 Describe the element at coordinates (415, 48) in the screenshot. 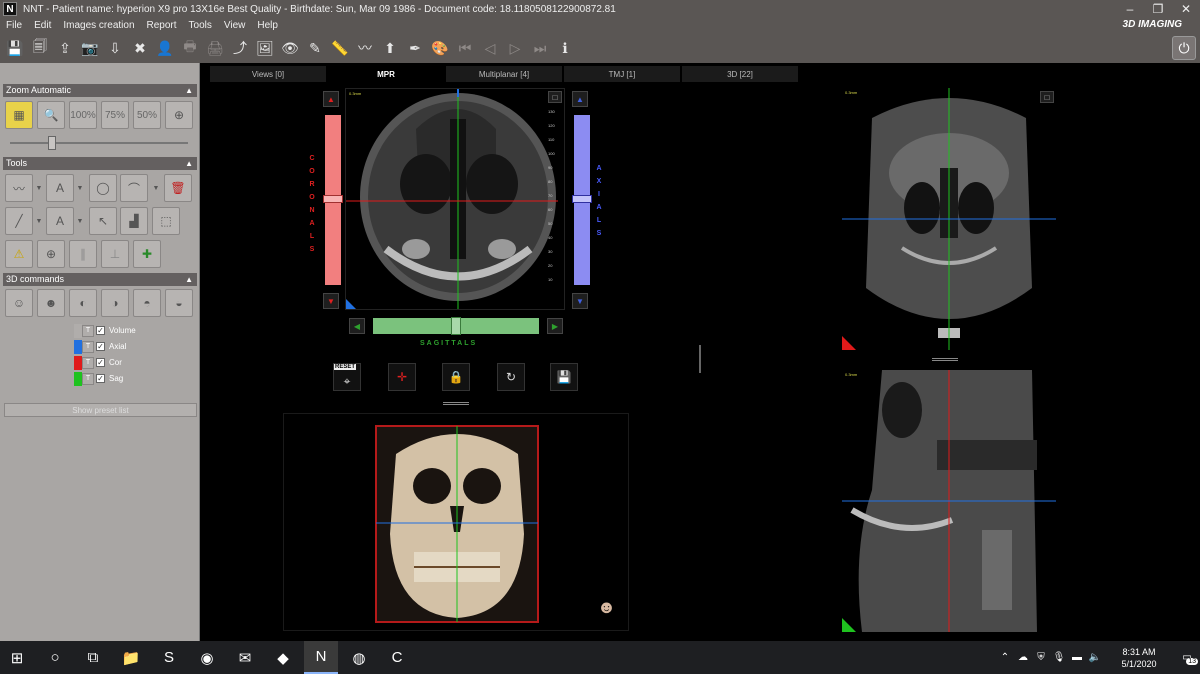

I see `pen-icon: ✒` at that location.